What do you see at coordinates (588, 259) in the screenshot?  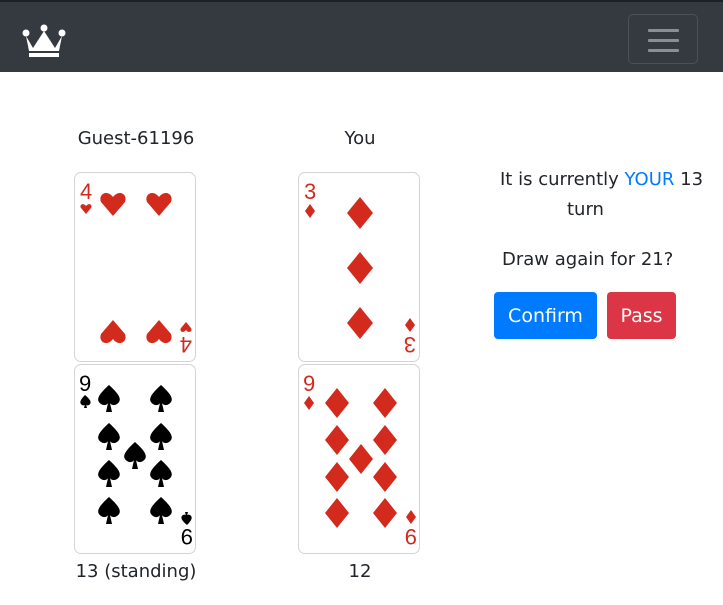 I see `draw-prompt: Draw again for 21?` at bounding box center [588, 259].